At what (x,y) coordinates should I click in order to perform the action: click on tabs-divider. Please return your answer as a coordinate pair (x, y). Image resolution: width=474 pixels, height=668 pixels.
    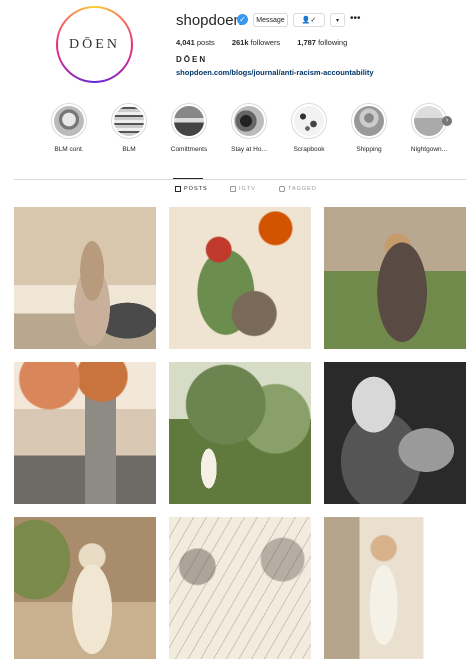
    Looking at the image, I should click on (240, 179).